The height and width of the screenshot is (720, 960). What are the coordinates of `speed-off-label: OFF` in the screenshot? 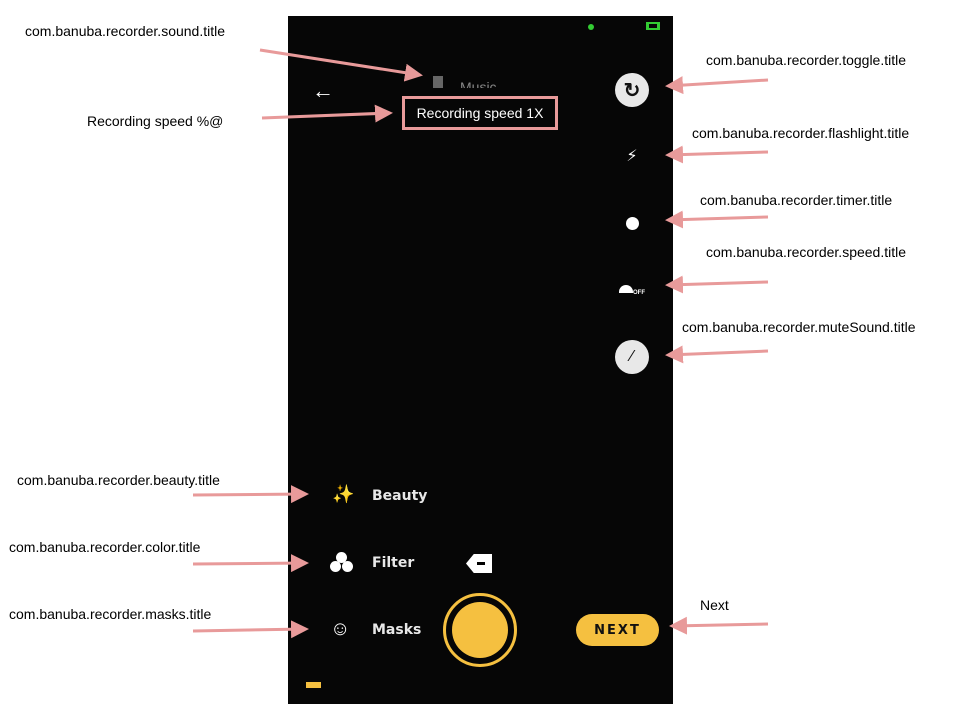 It's located at (639, 293).